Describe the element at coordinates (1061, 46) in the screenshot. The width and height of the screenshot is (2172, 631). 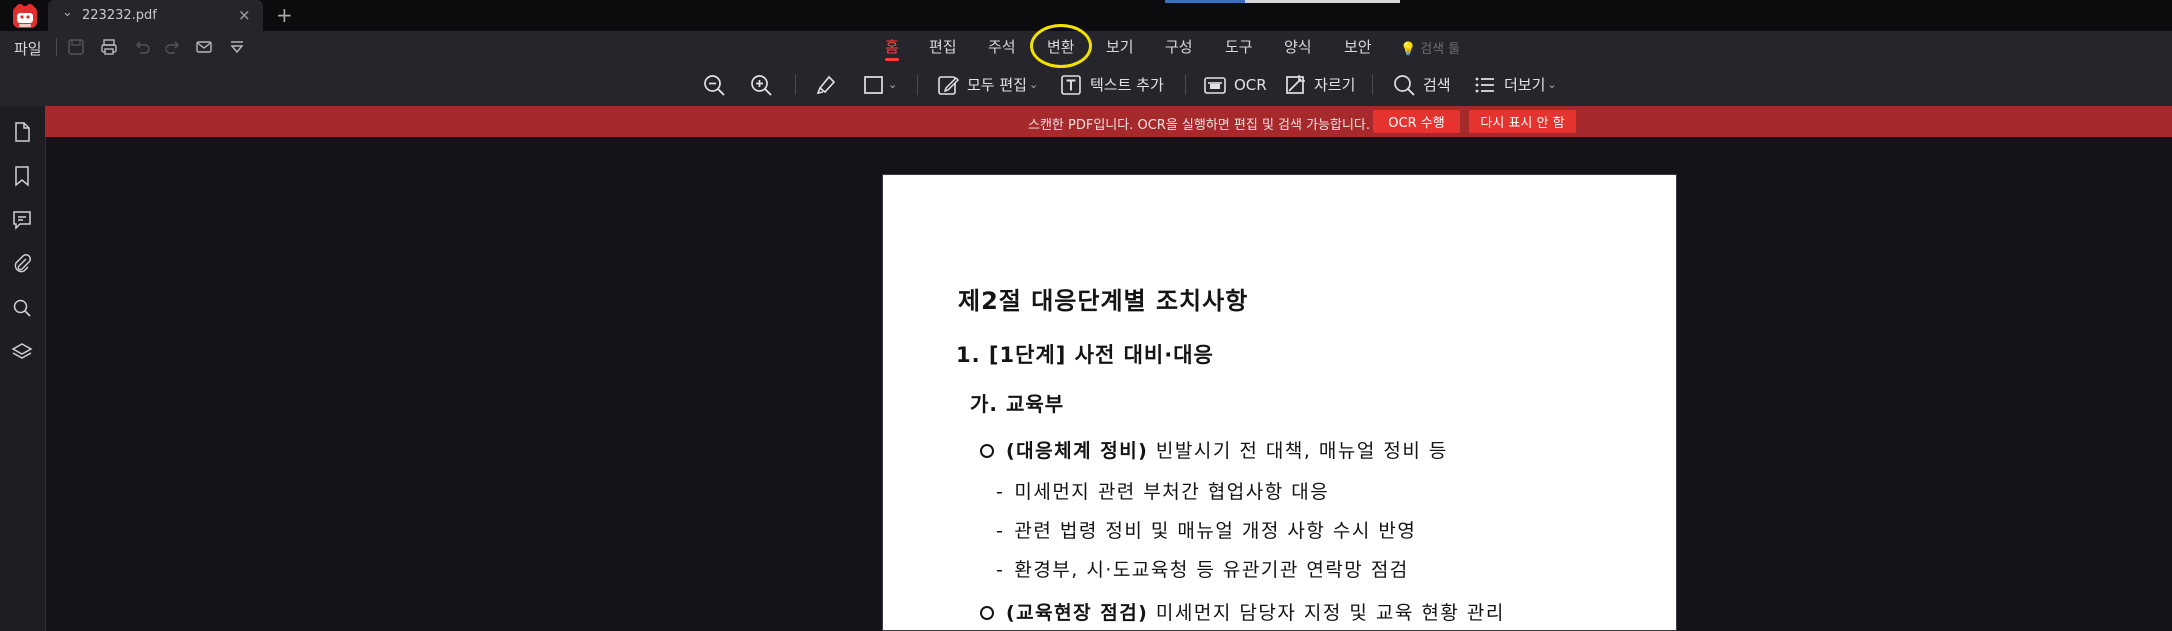
I see `highlight-circle-annotation` at that location.